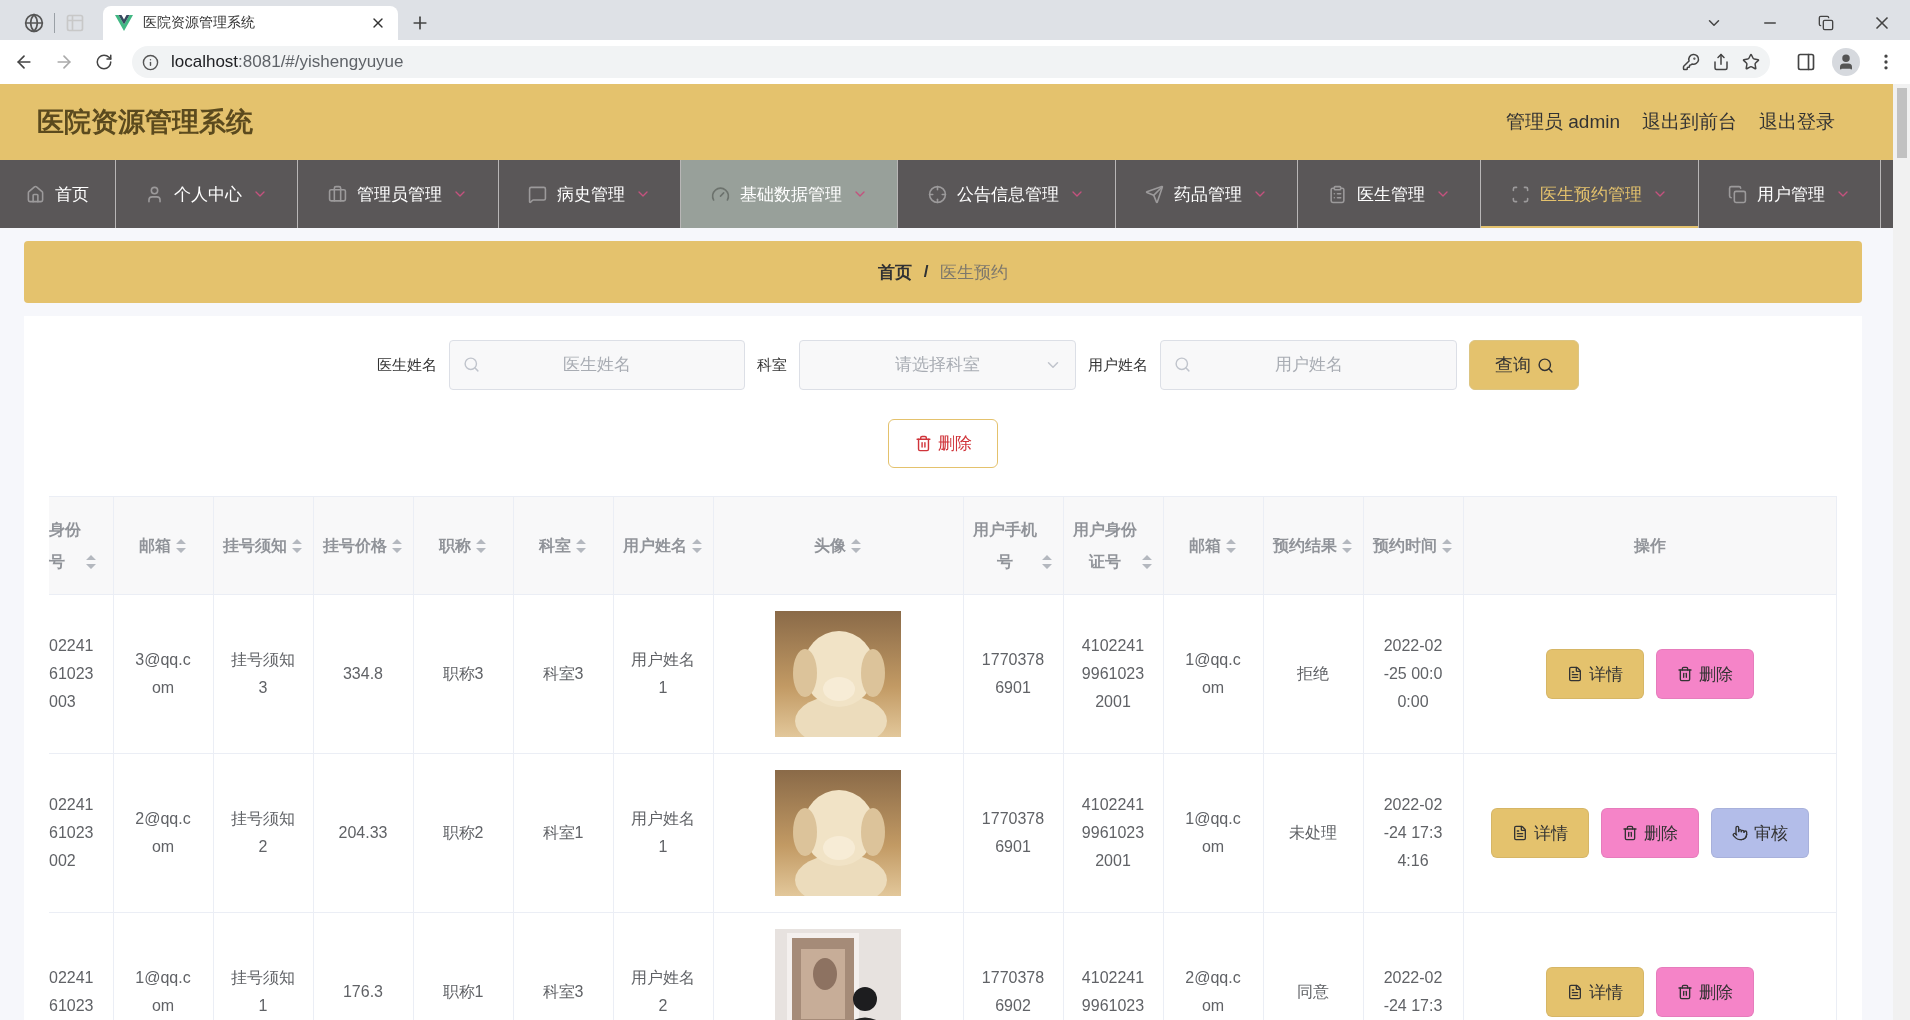 The image size is (1910, 1020). Describe the element at coordinates (398, 194) in the screenshot. I see `nav-item: 管理员管理` at that location.